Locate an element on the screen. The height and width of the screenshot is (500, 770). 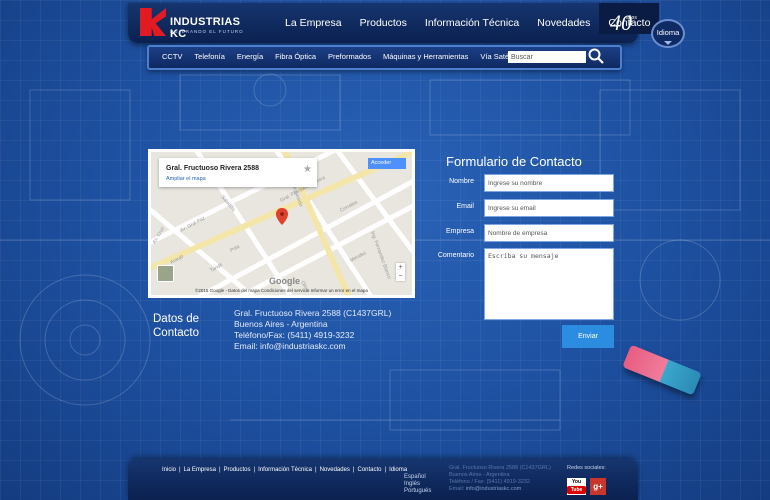
lang-ingles: Inglés is located at coordinates (417, 484).